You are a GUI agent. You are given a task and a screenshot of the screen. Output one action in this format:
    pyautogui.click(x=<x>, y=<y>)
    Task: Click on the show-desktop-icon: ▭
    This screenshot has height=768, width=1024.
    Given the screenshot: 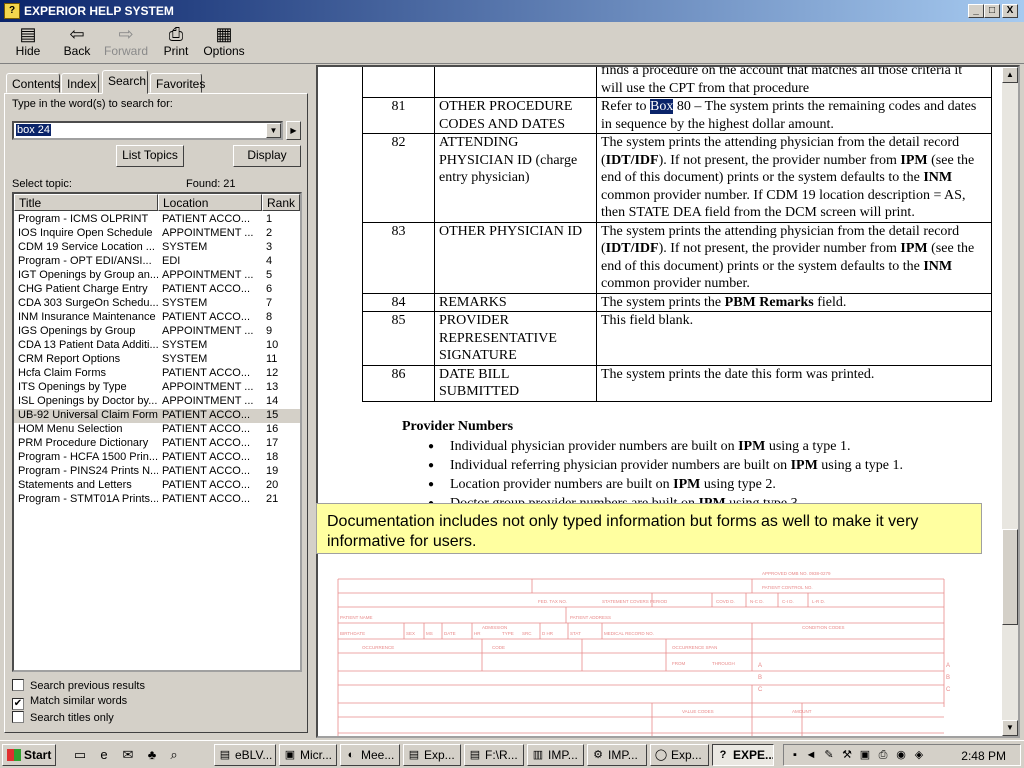 What is the action you would take?
    pyautogui.click(x=80, y=755)
    